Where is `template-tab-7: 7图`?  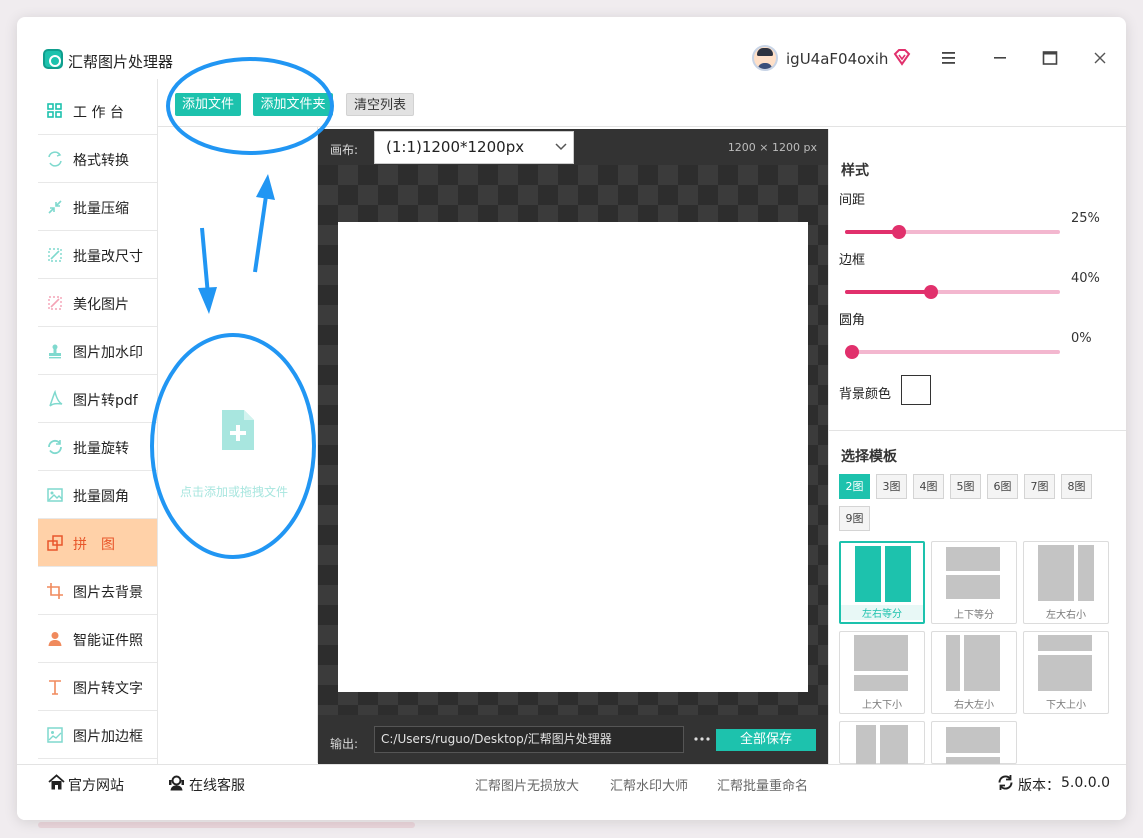
template-tab-7: 7图 is located at coordinates (1039, 486).